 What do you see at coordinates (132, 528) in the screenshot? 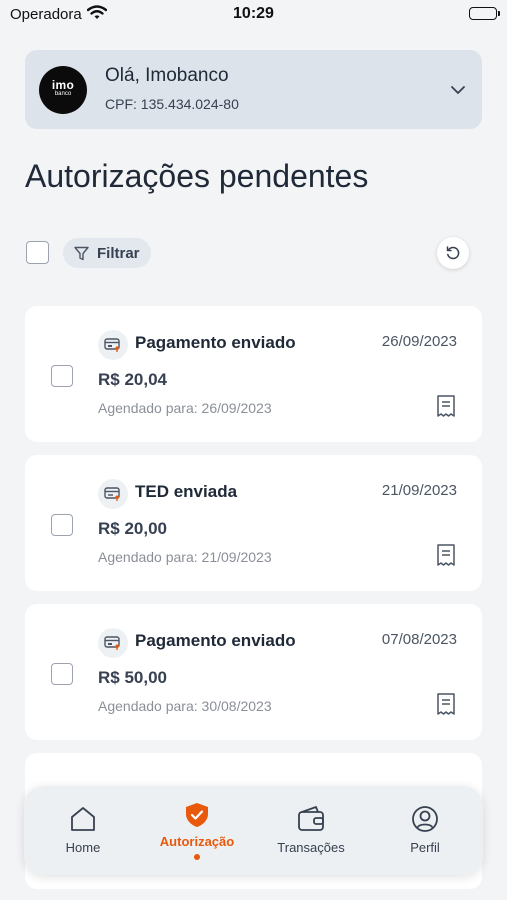
I see `transaction-amount: R$ 20,00` at bounding box center [132, 528].